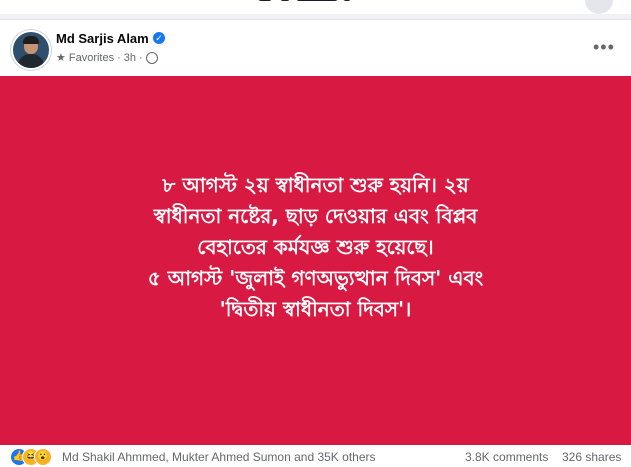 This screenshot has width=631, height=467. I want to click on previous-post-cropped-text, so click(315, 7).